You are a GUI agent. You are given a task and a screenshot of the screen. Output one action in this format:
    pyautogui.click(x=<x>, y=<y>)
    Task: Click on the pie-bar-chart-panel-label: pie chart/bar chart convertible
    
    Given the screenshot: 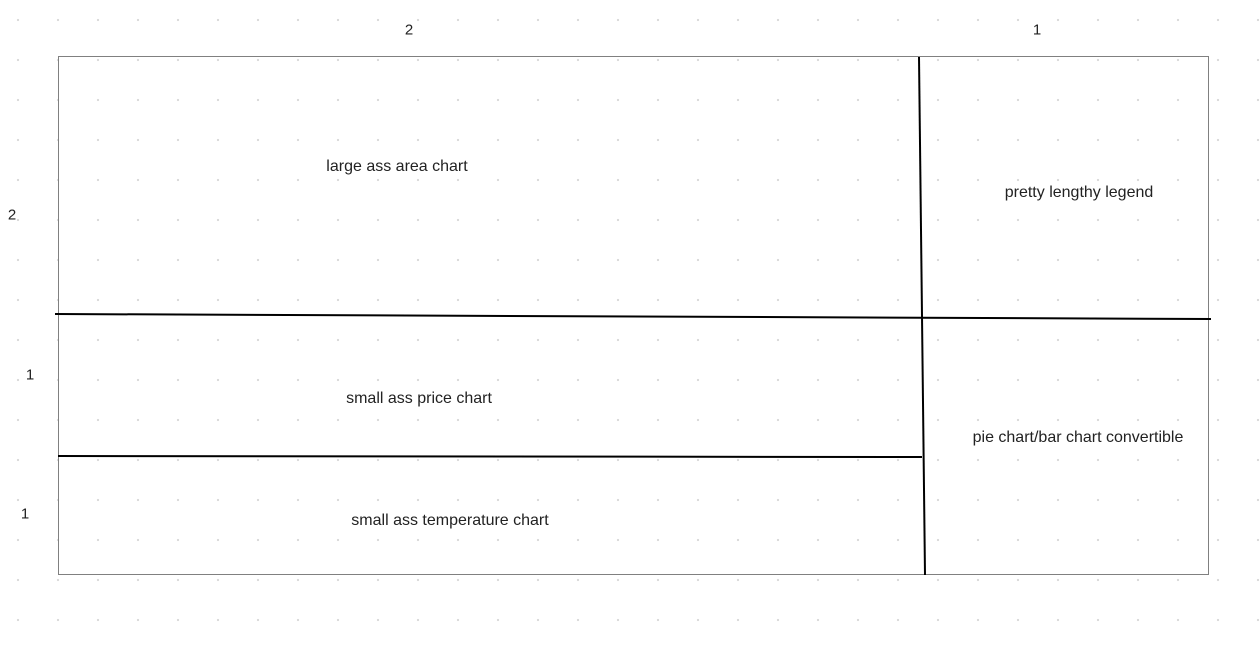 What is the action you would take?
    pyautogui.click(x=1078, y=437)
    